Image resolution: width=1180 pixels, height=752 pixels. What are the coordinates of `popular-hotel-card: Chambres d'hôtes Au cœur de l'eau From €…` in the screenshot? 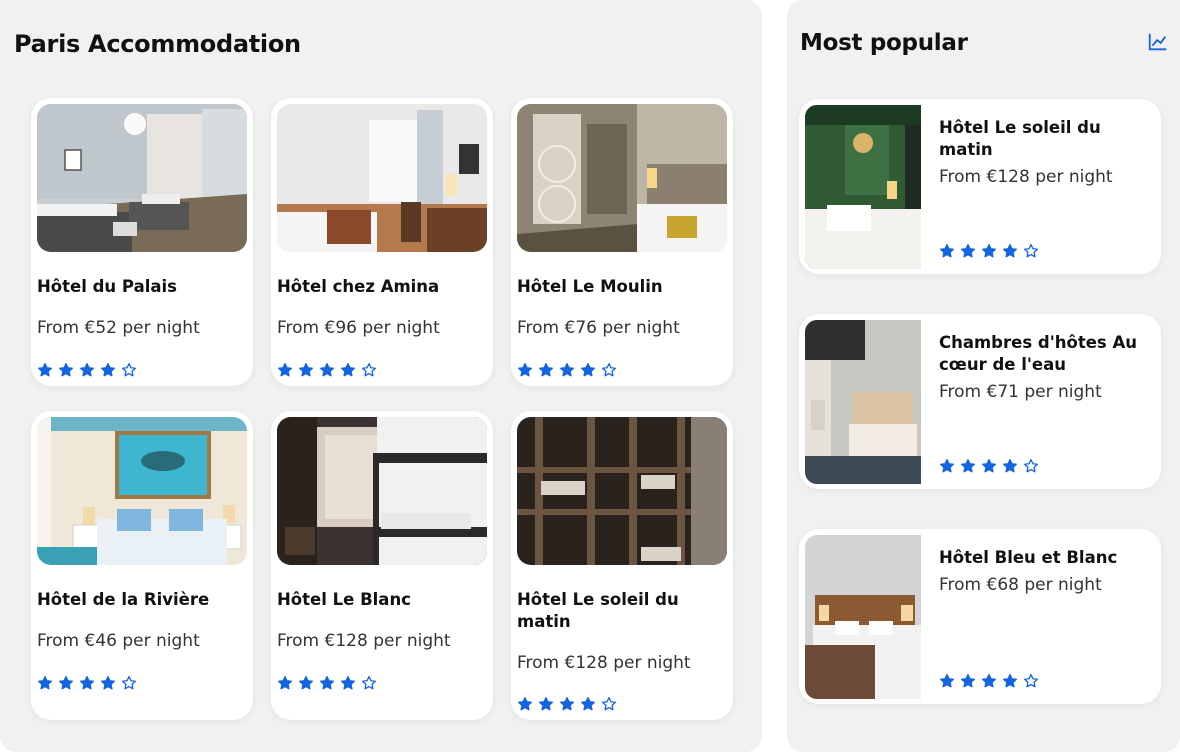 It's located at (980, 401).